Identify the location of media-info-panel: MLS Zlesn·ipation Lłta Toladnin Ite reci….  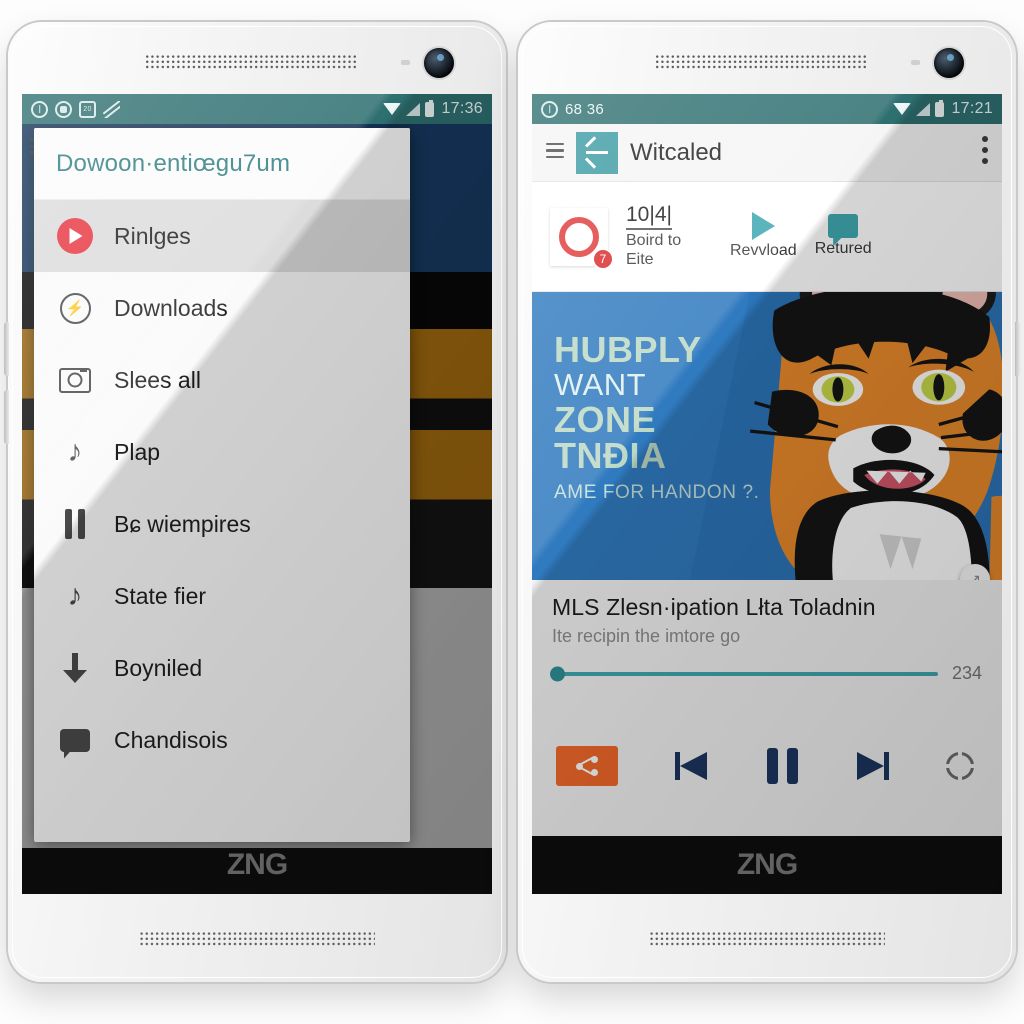
(767, 635).